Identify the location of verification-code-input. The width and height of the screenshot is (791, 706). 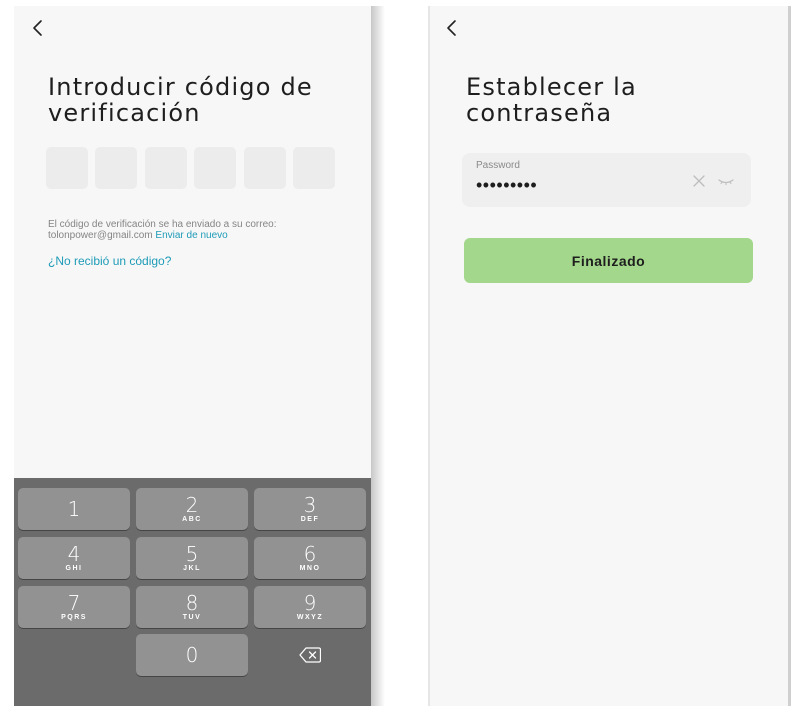
(190, 168).